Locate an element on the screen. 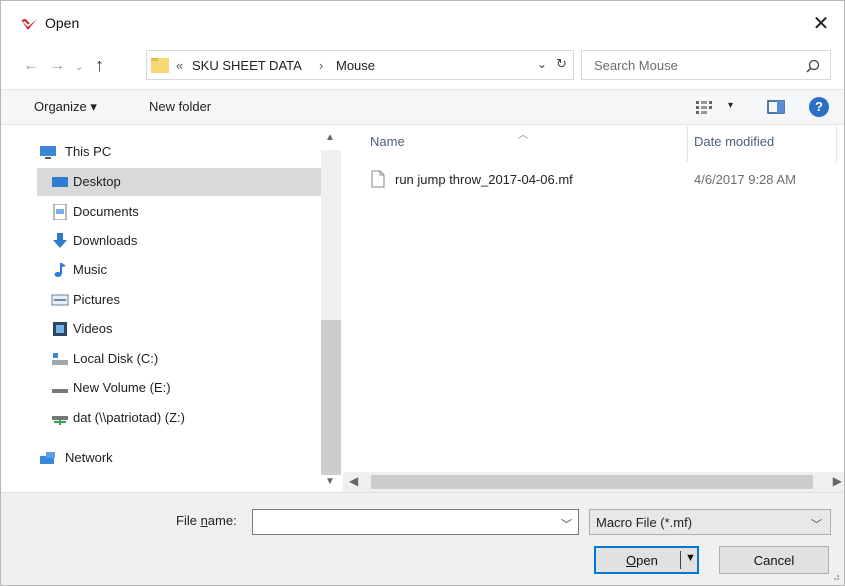 This screenshot has width=845, height=586. documents-icon is located at coordinates (60, 212).